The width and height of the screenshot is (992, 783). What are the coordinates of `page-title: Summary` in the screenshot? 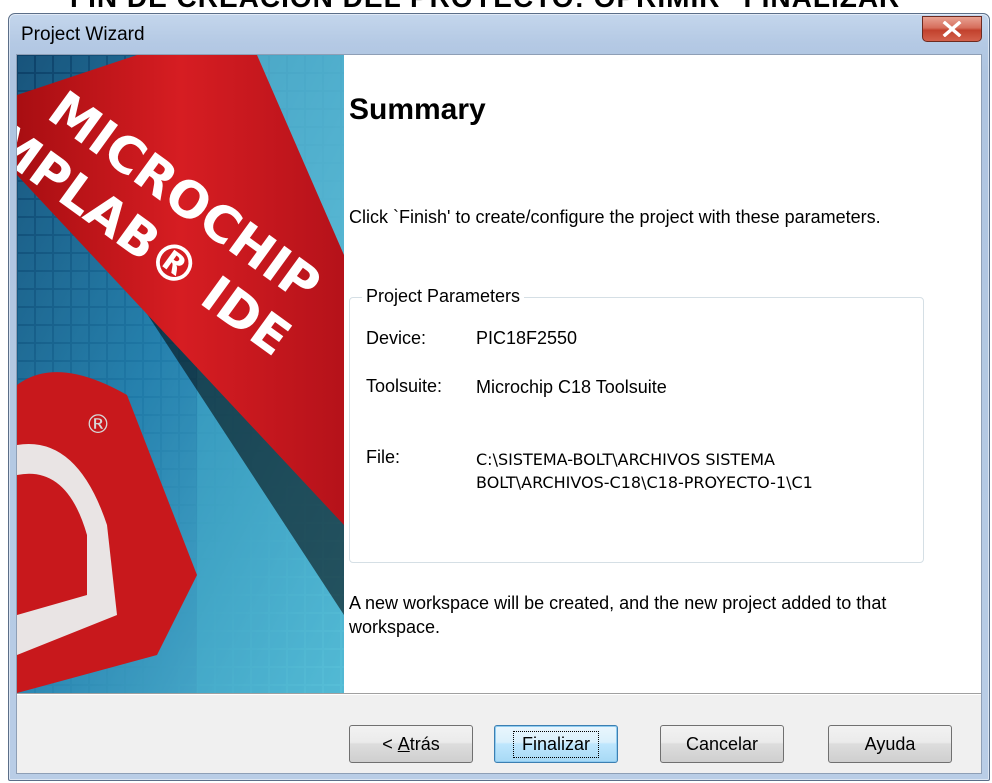 It's located at (417, 109).